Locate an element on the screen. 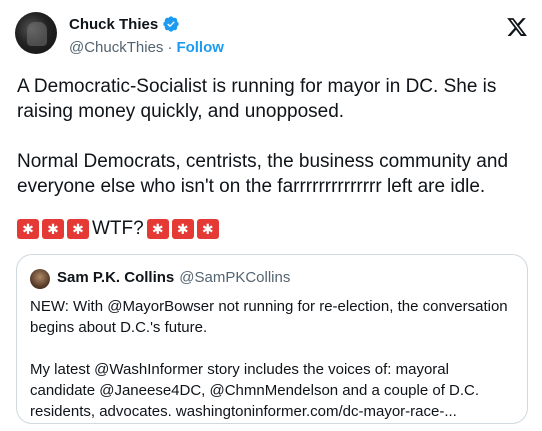  emoji-line: WTF? is located at coordinates (119, 229).